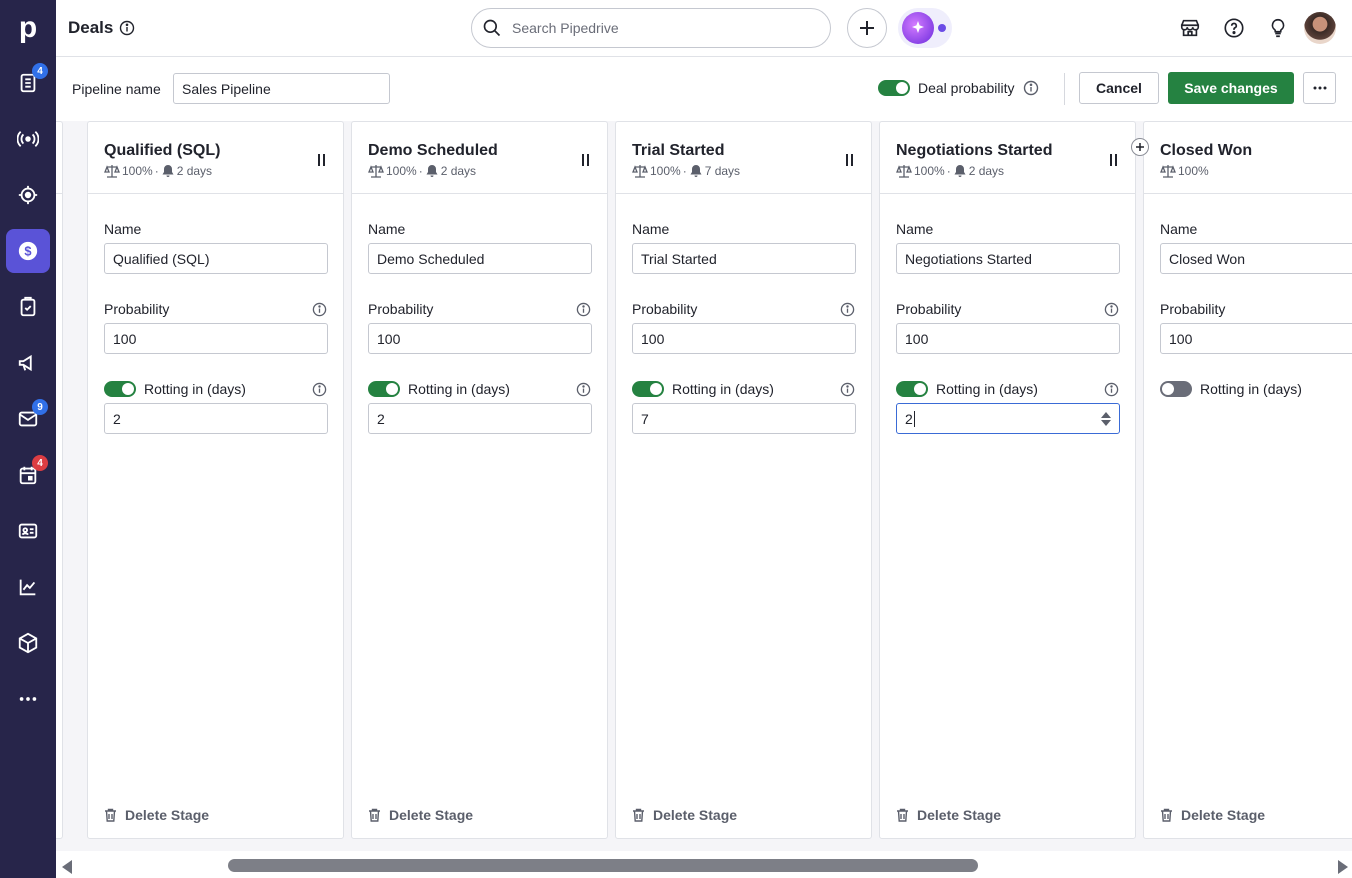 The height and width of the screenshot is (878, 1352). I want to click on nav-contacts, so click(28, 531).